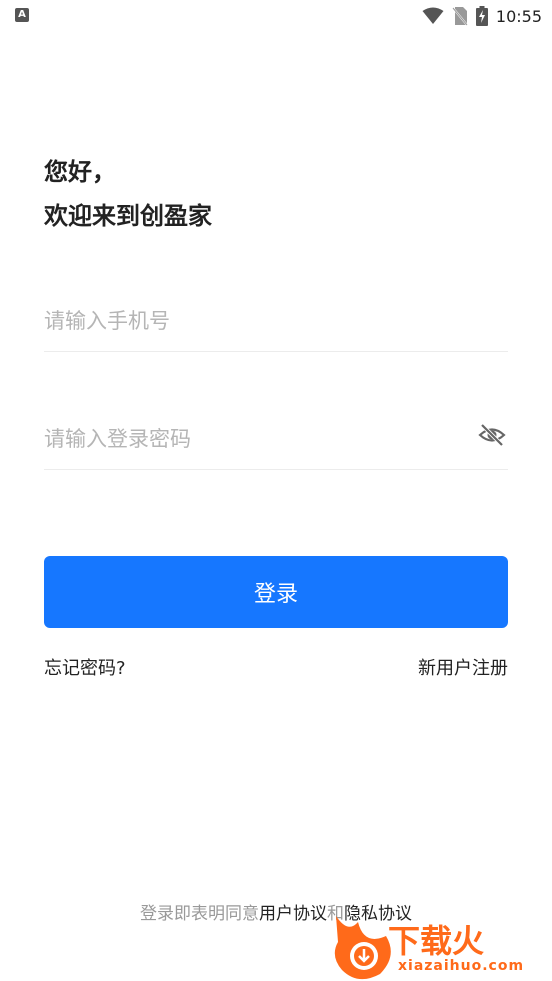  What do you see at coordinates (254, 321) in the screenshot?
I see `phone-input` at bounding box center [254, 321].